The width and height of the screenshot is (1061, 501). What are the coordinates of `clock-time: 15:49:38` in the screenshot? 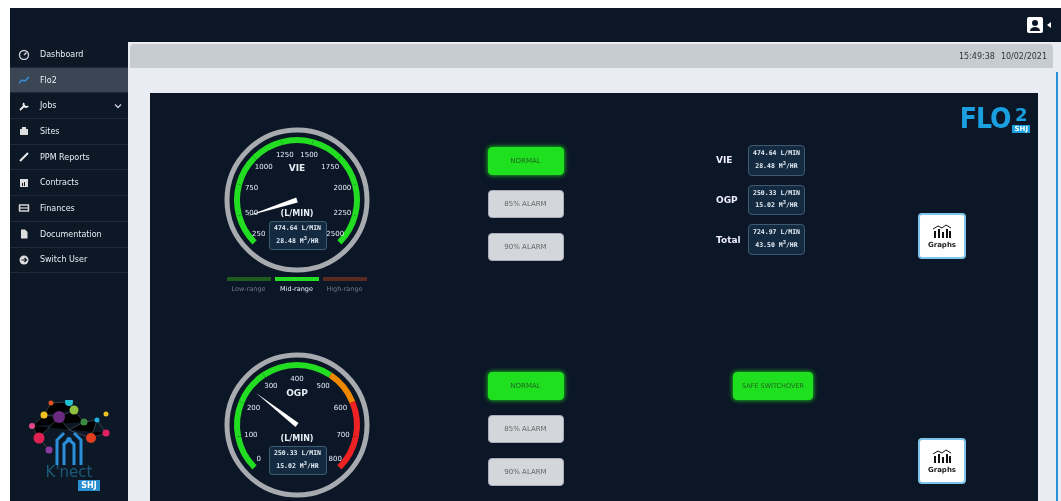 It's located at (976, 56).